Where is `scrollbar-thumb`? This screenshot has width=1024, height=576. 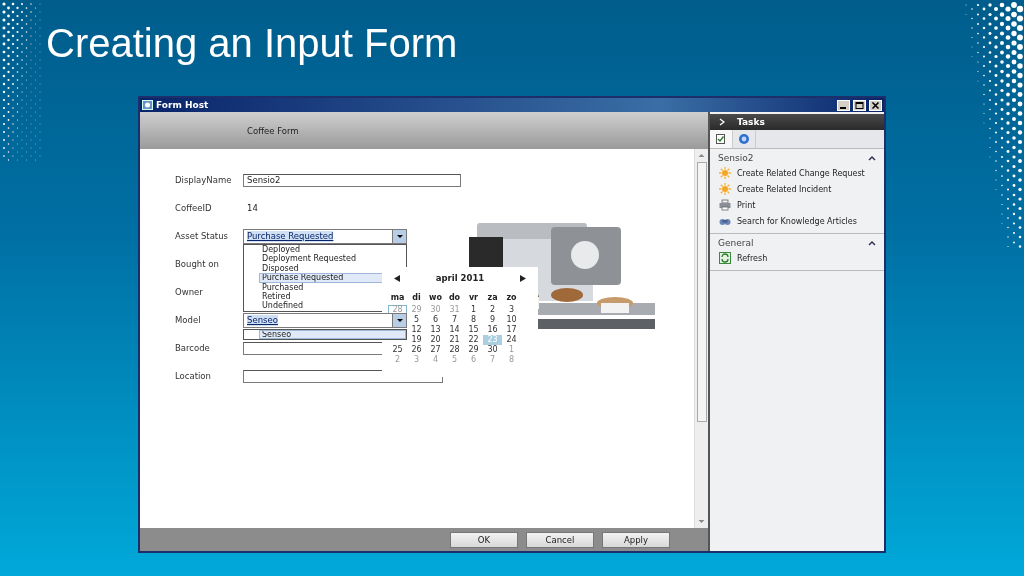
scrollbar-thumb is located at coordinates (701, 292).